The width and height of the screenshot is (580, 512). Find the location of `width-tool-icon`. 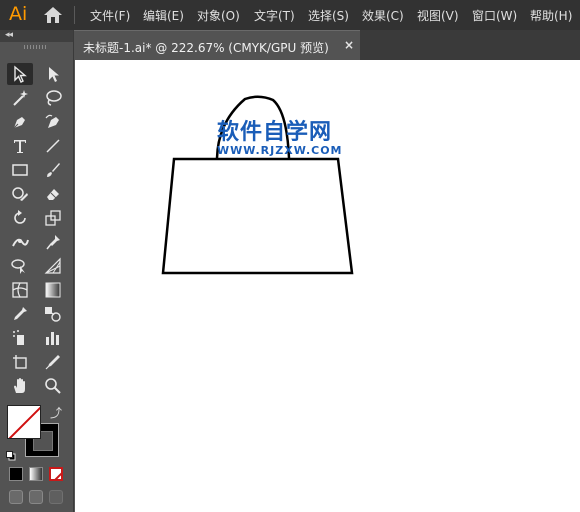

width-tool-icon is located at coordinates (20, 242).